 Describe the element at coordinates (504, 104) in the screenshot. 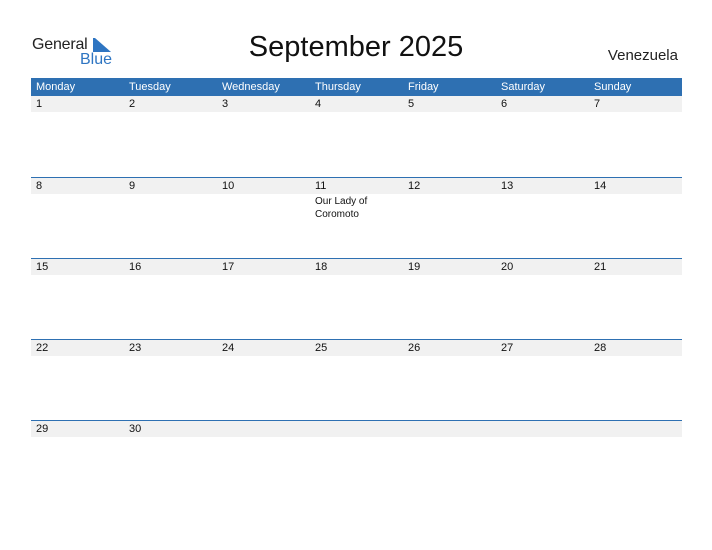

I see `day-number: 6` at that location.